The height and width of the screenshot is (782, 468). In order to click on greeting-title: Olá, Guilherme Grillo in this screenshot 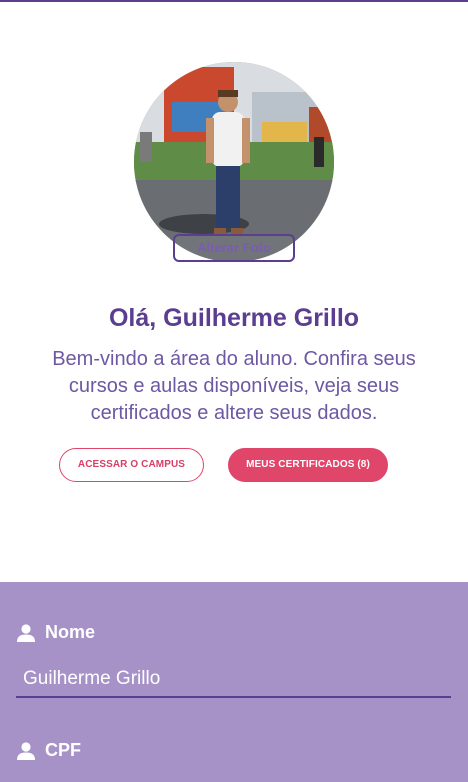, I will do `click(234, 318)`.